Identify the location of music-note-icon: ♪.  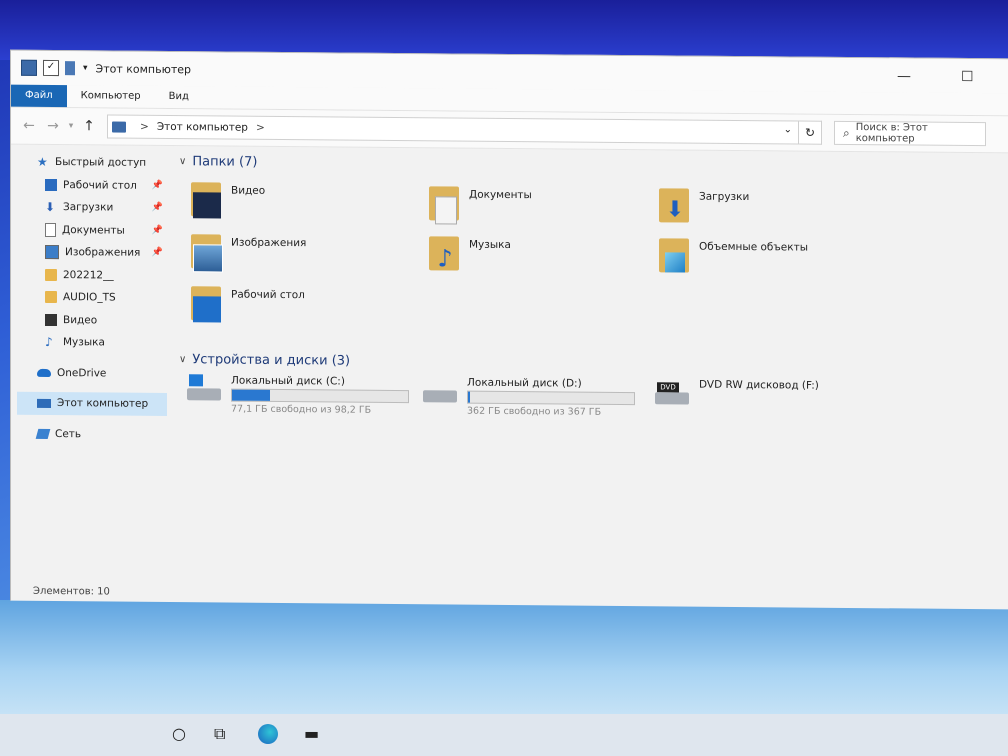
(49, 342).